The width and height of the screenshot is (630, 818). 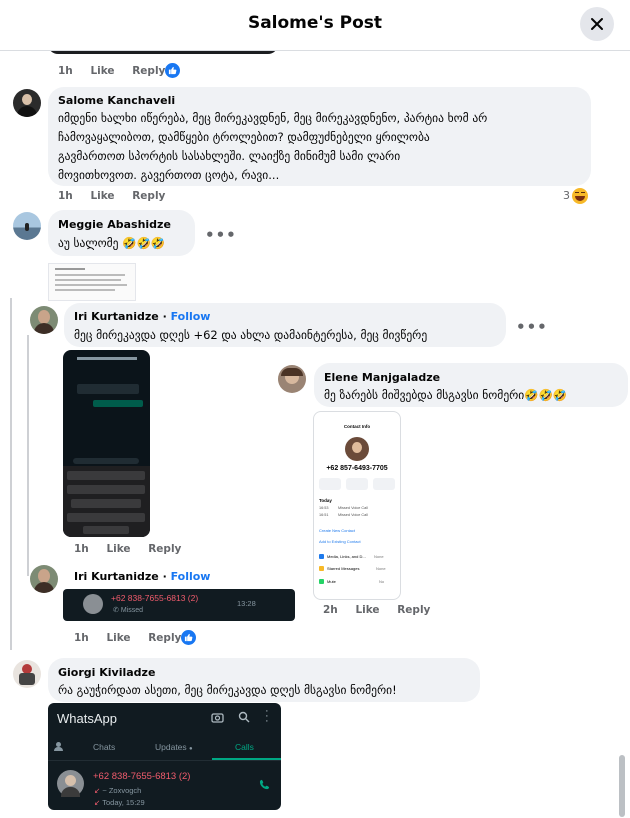 I want to click on mute-icon, so click(x=321, y=581).